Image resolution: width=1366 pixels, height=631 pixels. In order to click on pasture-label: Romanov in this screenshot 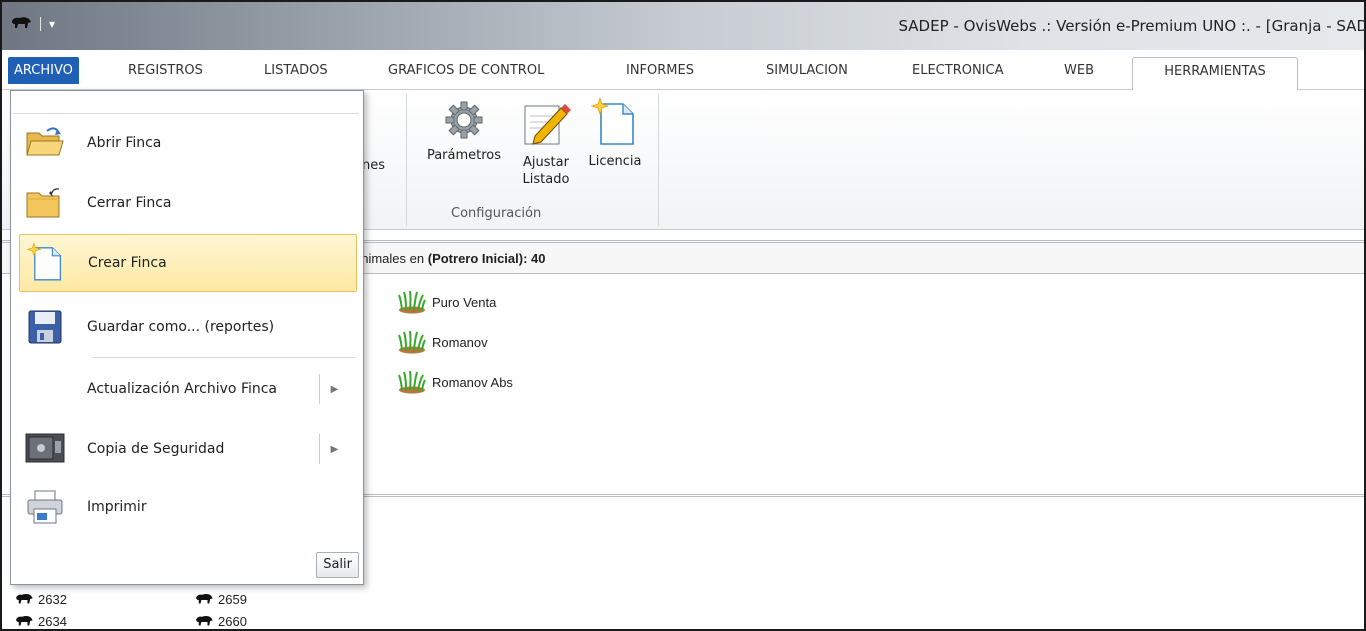, I will do `click(460, 342)`.